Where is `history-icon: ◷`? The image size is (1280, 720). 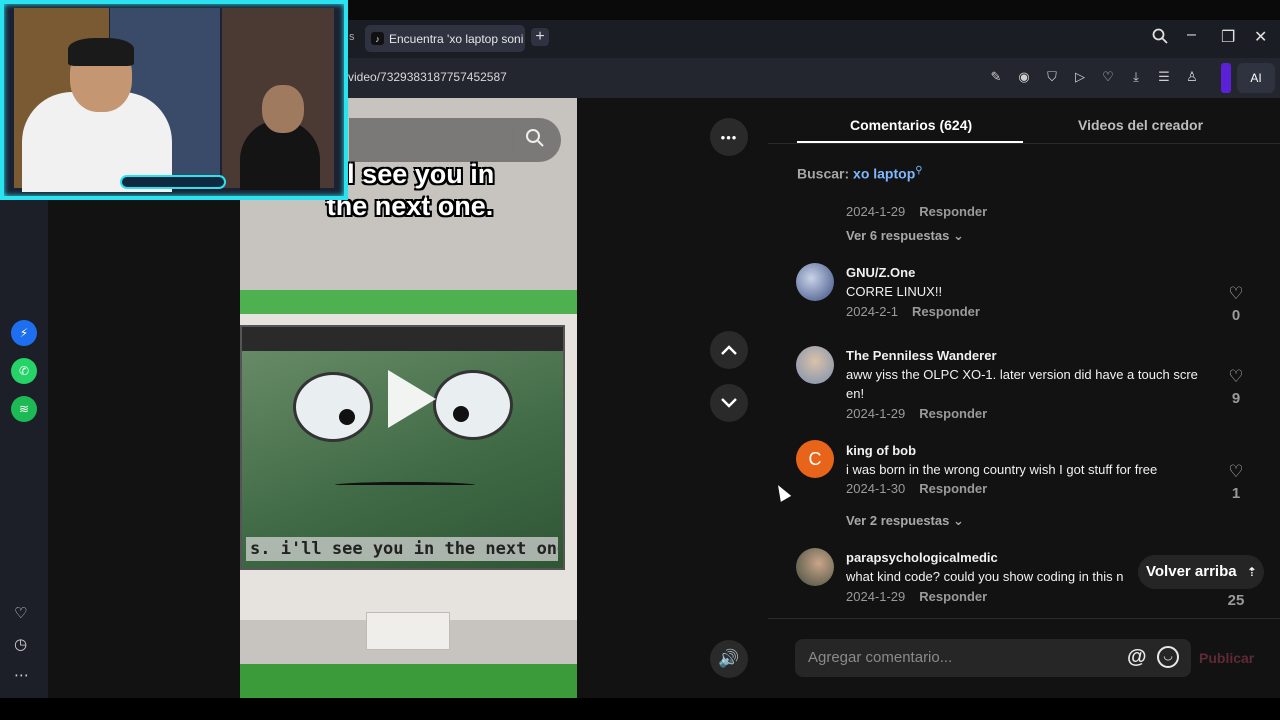
history-icon: ◷ is located at coordinates (20, 644).